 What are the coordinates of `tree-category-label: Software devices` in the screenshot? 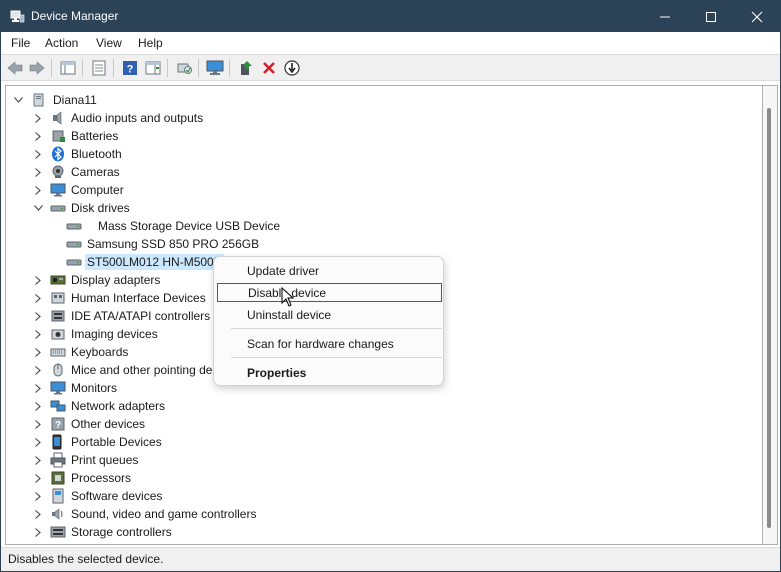 It's located at (117, 496).